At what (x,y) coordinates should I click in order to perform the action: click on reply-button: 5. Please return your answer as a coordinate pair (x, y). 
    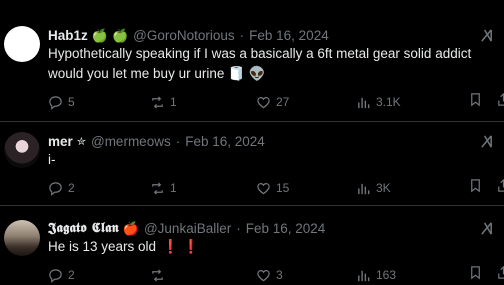
    Looking at the image, I should click on (61, 102).